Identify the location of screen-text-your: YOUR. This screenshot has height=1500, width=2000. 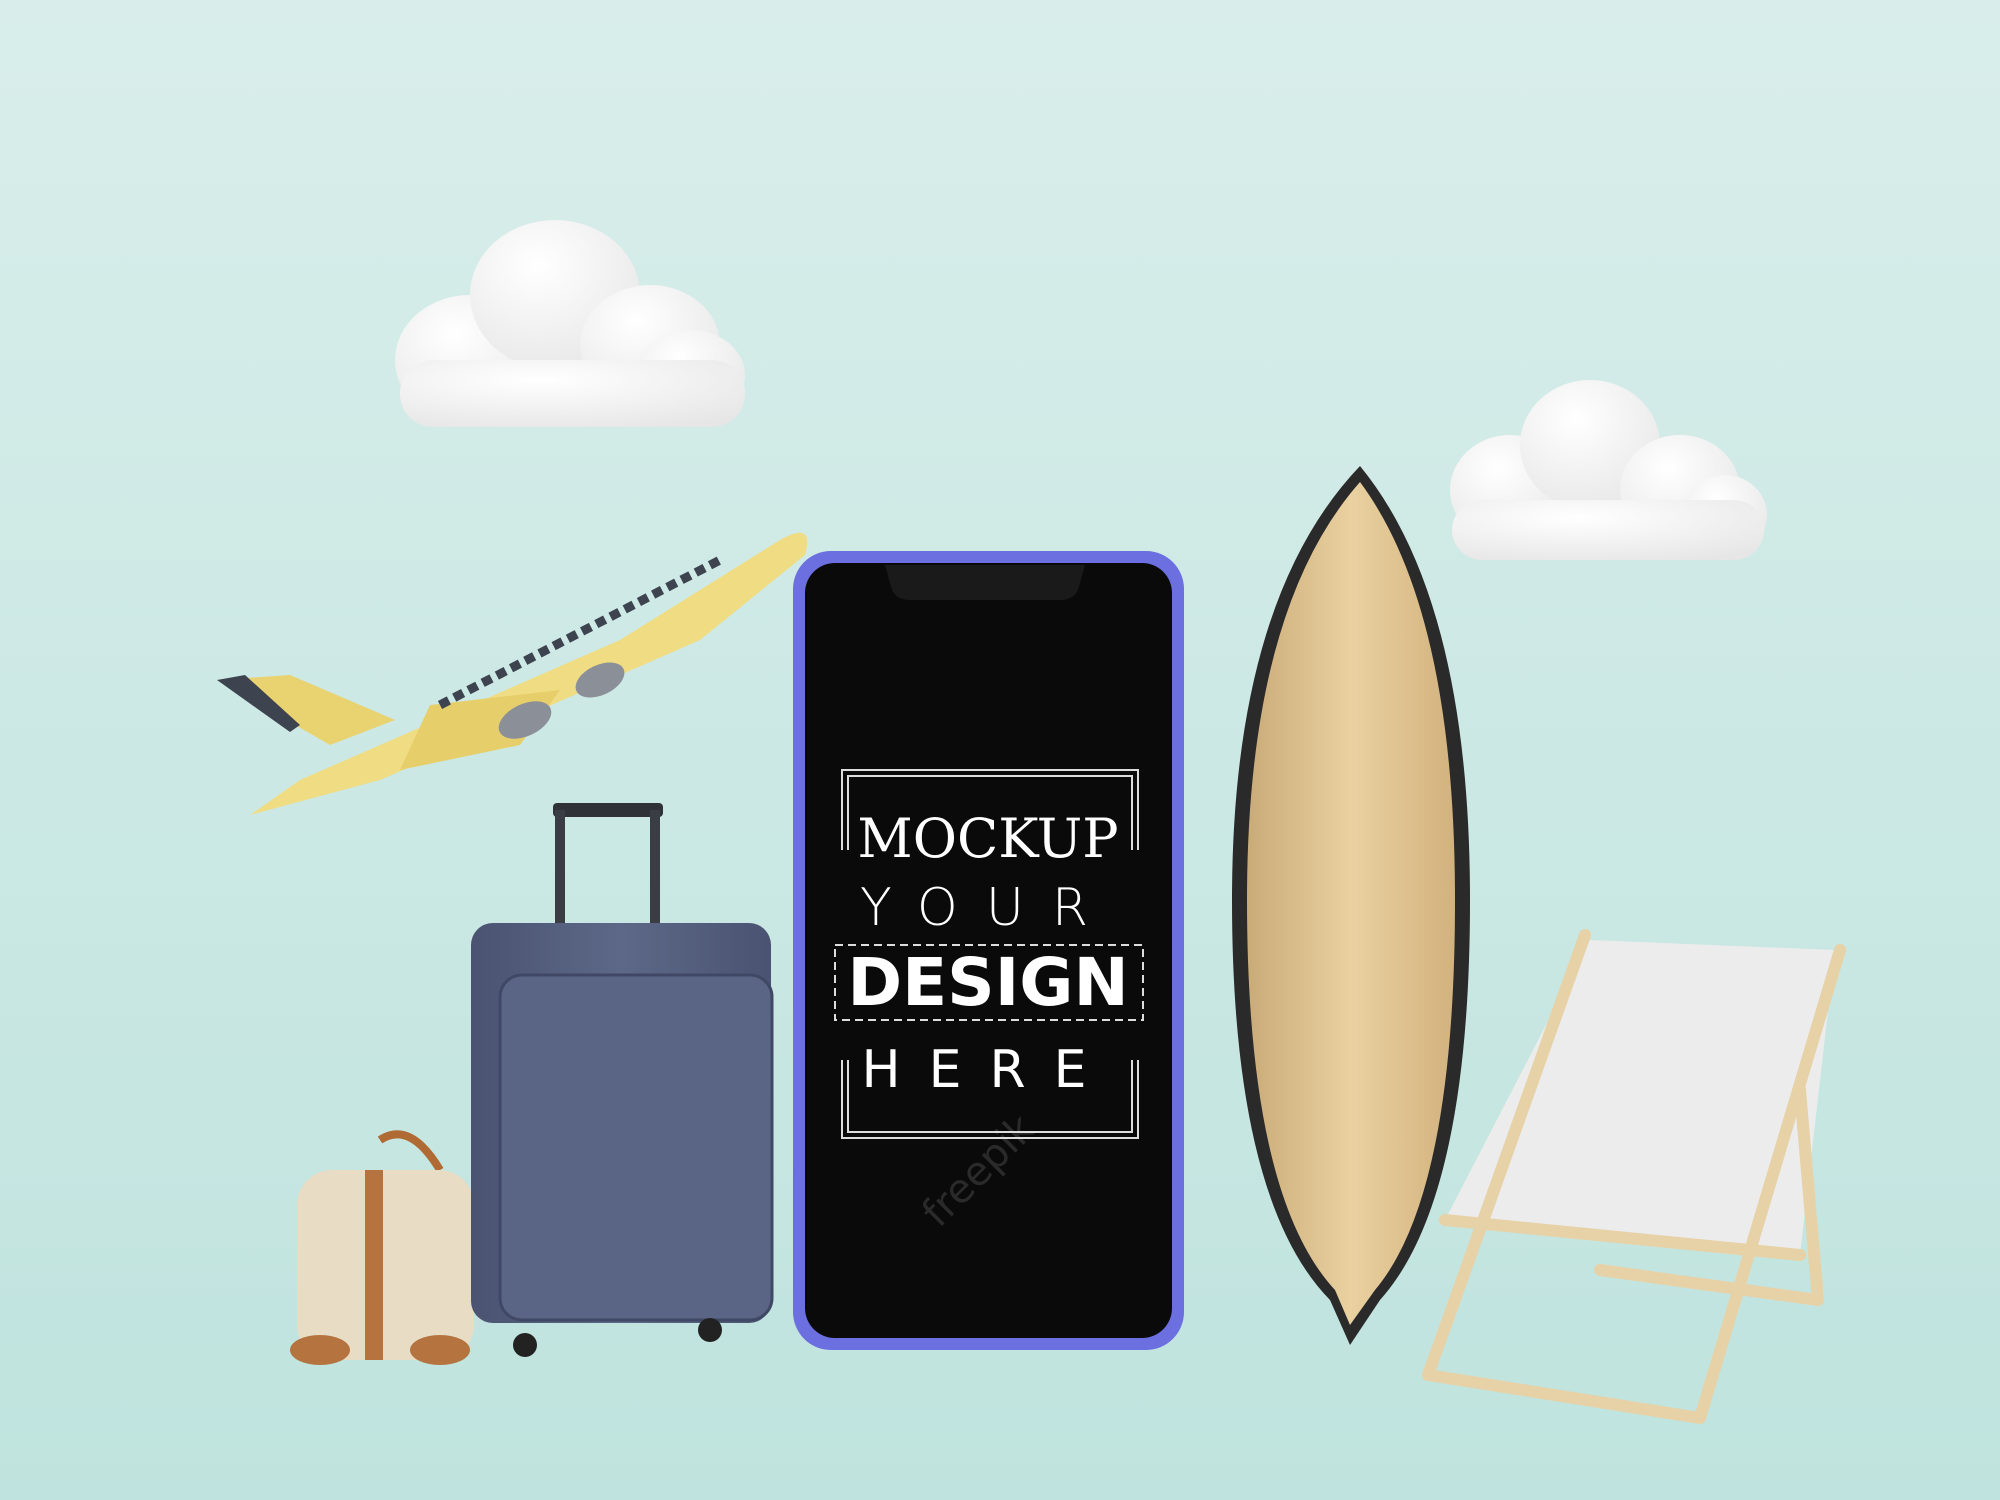
(988, 908).